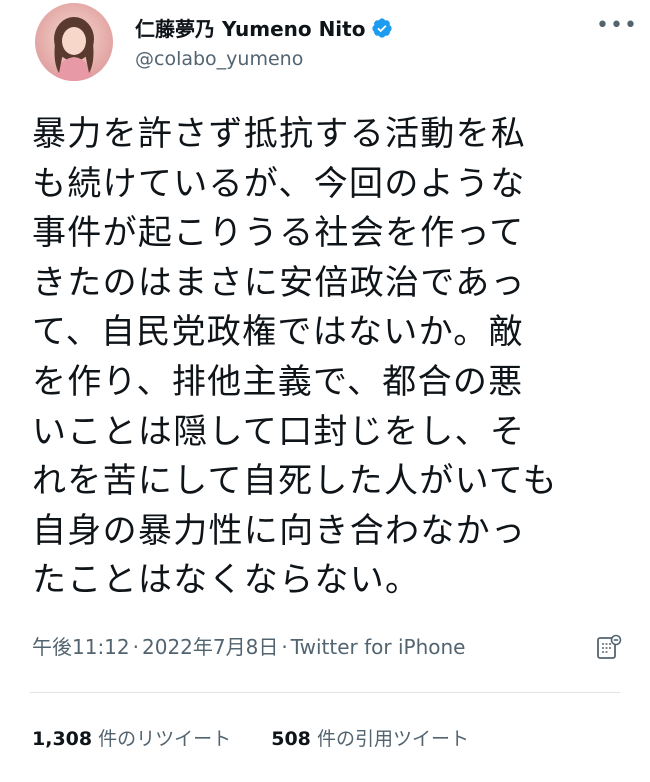 The width and height of the screenshot is (650, 782). I want to click on tweet-time: 午後11:12, so click(81, 647).